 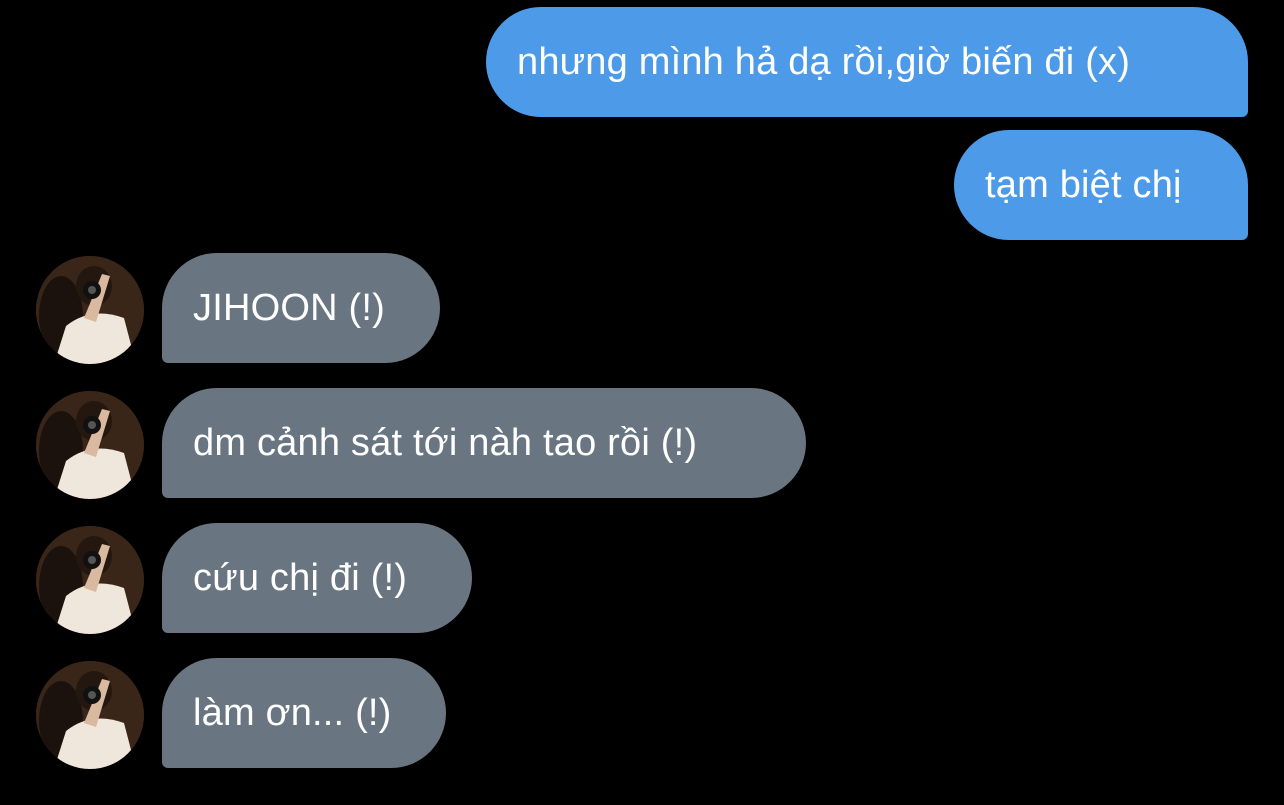 What do you see at coordinates (289, 307) in the screenshot?
I see `message-text: JIHOON (!)` at bounding box center [289, 307].